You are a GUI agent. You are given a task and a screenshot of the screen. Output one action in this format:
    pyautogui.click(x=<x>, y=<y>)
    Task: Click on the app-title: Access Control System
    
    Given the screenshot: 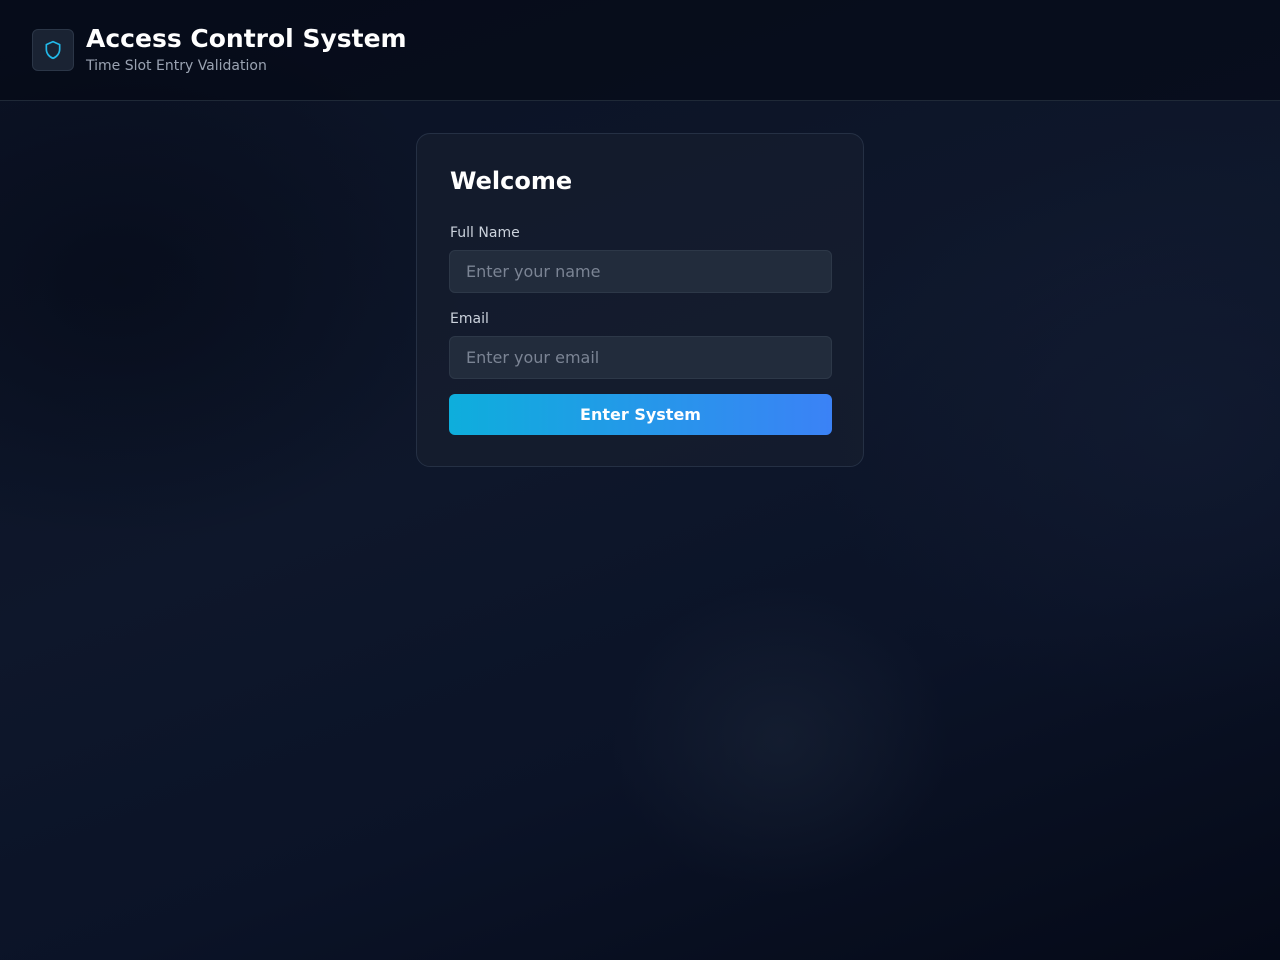 What is the action you would take?
    pyautogui.click(x=246, y=38)
    